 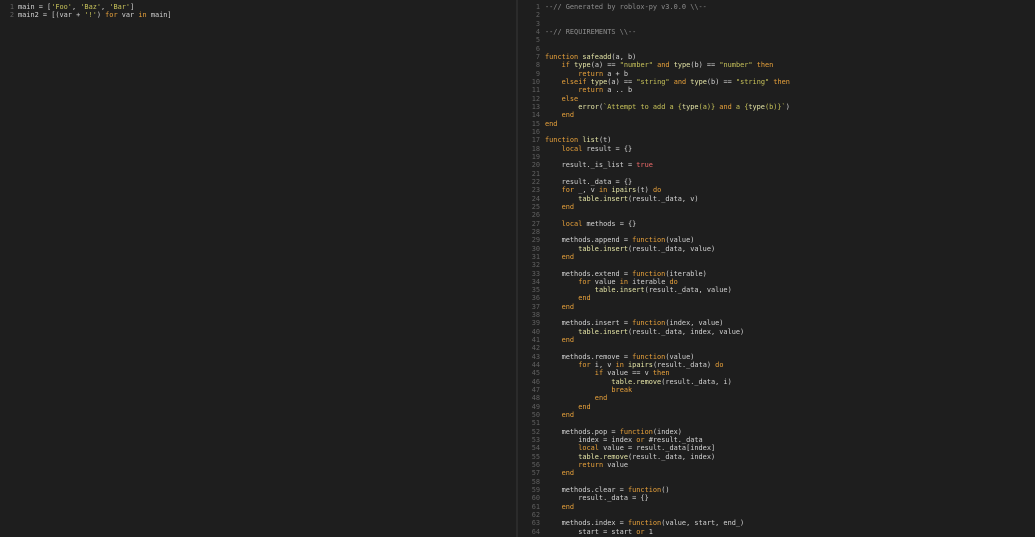 I want to click on code-line: 17 function list(t), so click(x=776, y=140).